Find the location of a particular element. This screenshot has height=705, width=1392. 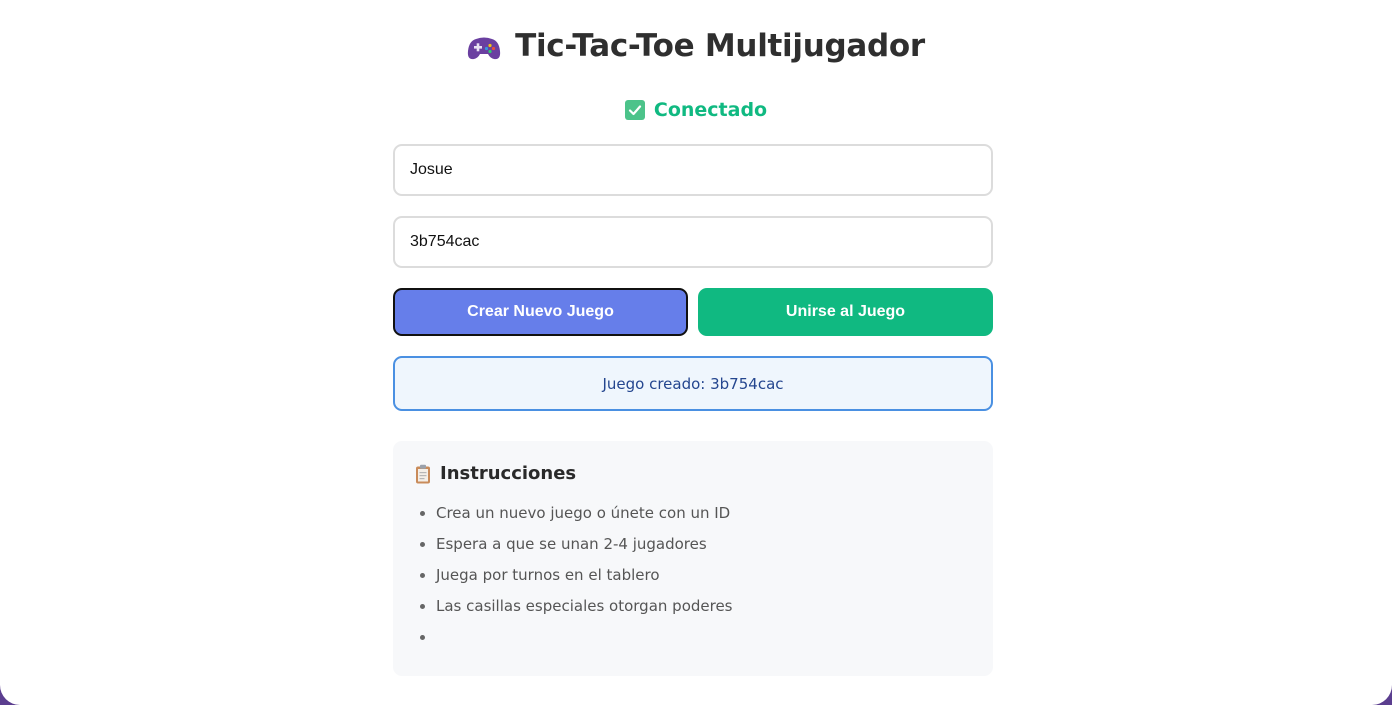

game-created-message: Juego creado: 3b754cac is located at coordinates (693, 383).